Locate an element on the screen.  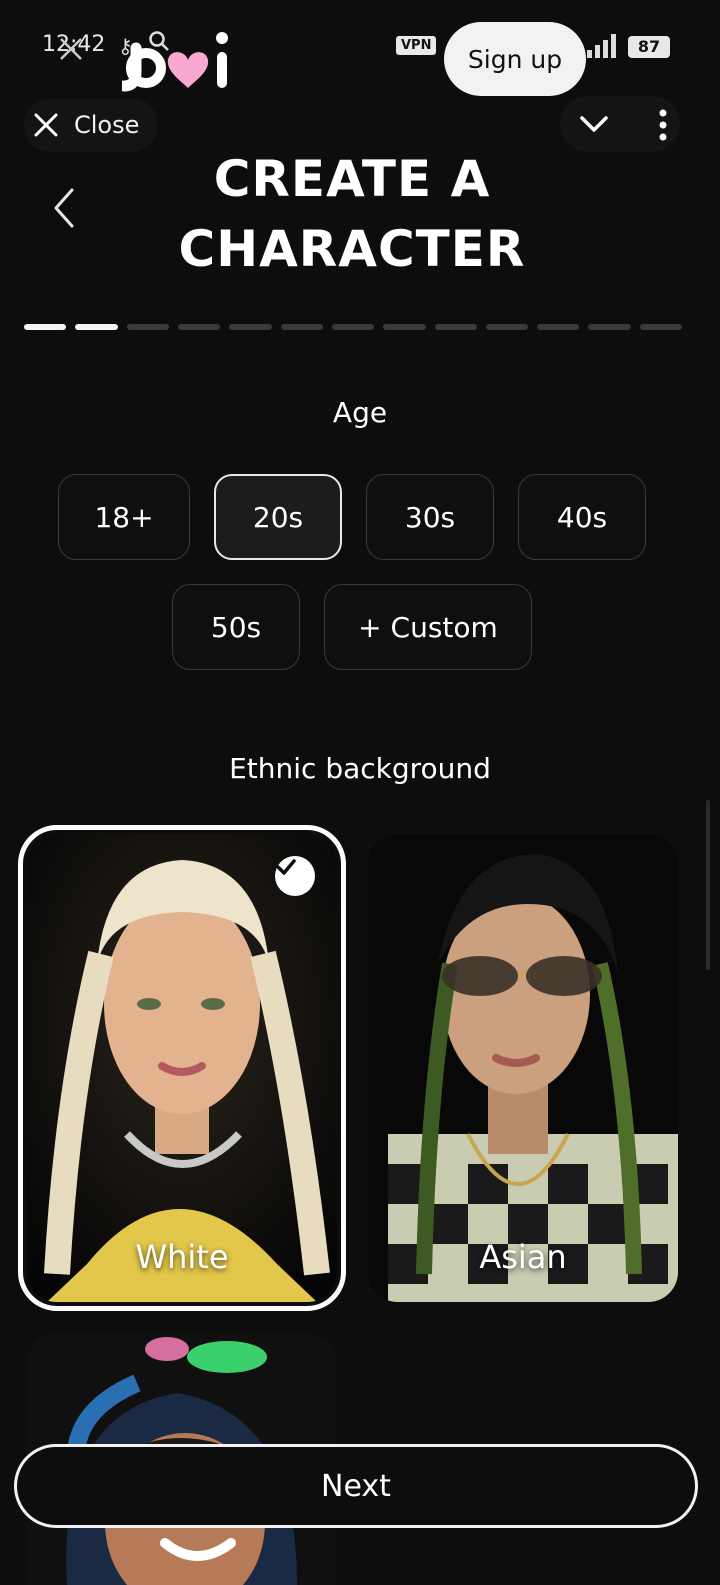
ethnicity-card-asian: Asian is located at coordinates (523, 1068).